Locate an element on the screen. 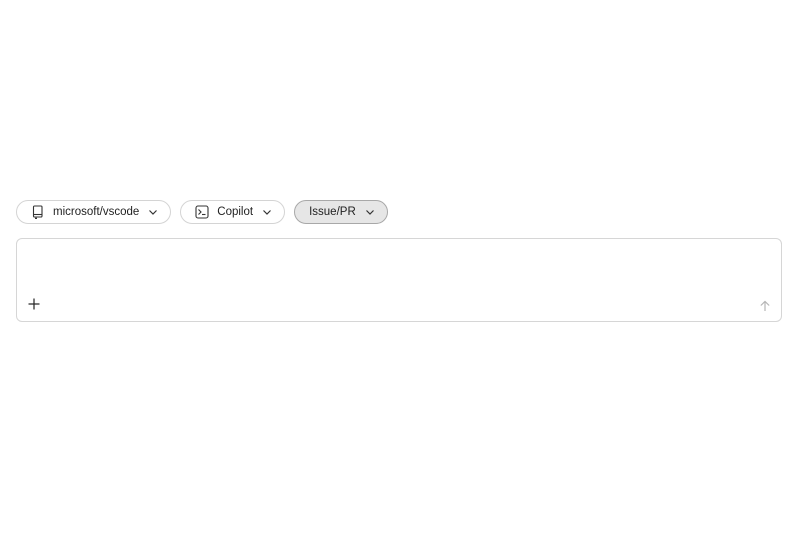 The width and height of the screenshot is (800, 560). repo-book-icon is located at coordinates (38, 212).